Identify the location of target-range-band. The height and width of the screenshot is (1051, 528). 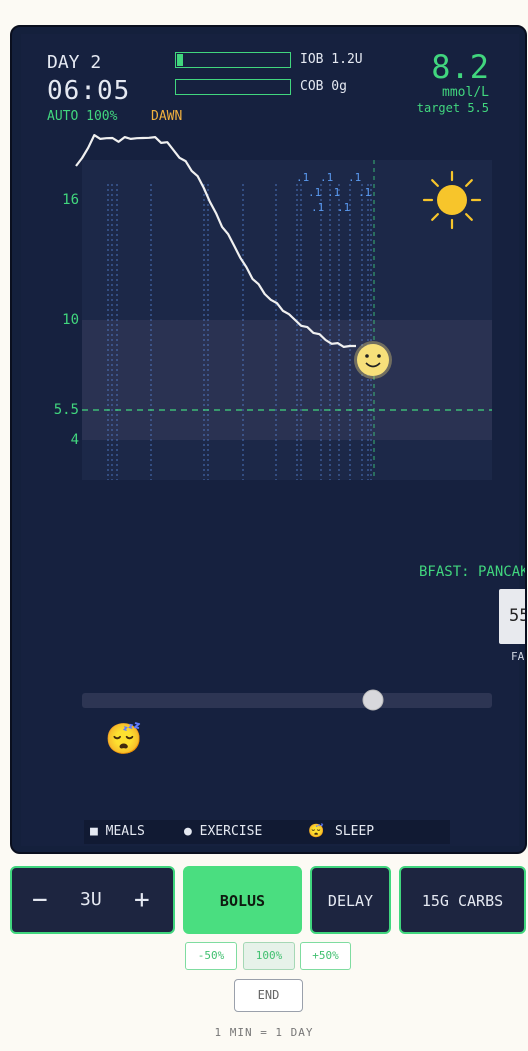
(287, 380).